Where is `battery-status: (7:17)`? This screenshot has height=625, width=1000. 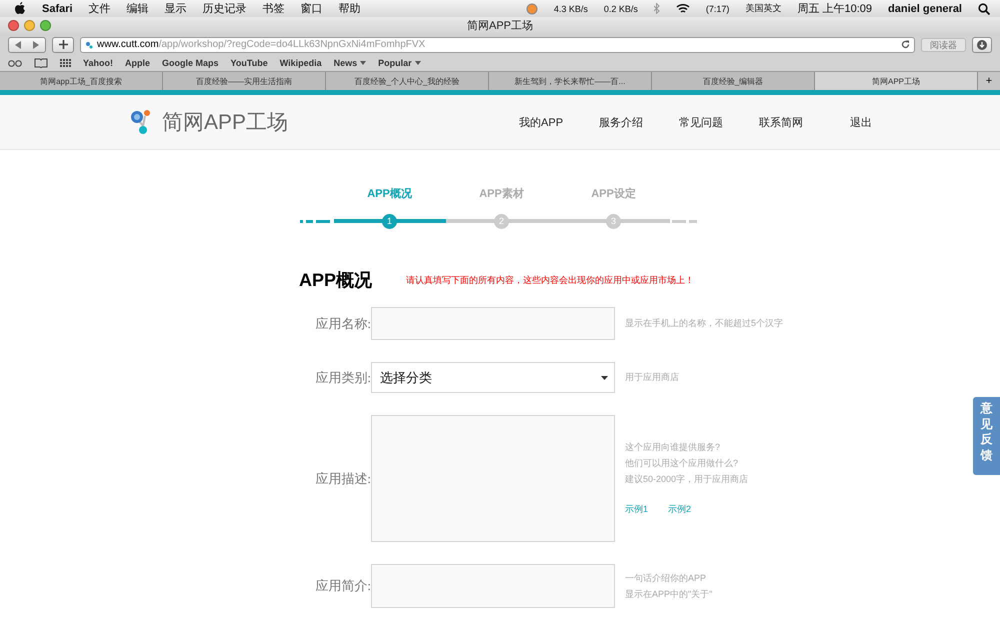 battery-status: (7:17) is located at coordinates (718, 9).